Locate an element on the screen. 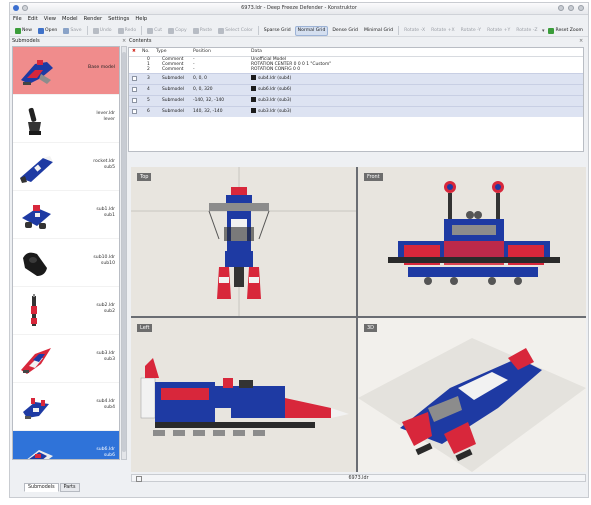 The image size is (591, 505). rotate-plus-x-button: Rotate +X is located at coordinates (443, 31).